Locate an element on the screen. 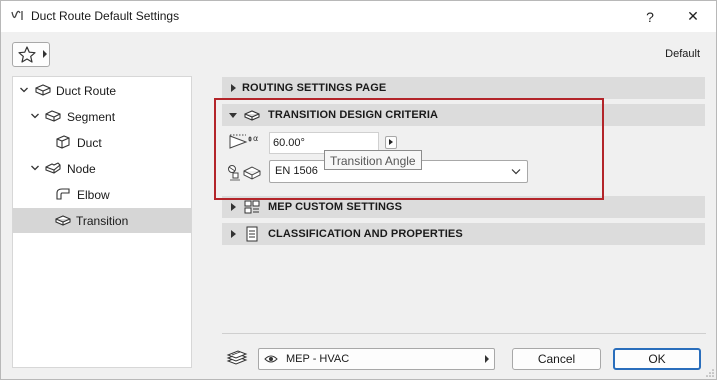 This screenshot has width=717, height=380. design-standard-icon is located at coordinates (244, 173).